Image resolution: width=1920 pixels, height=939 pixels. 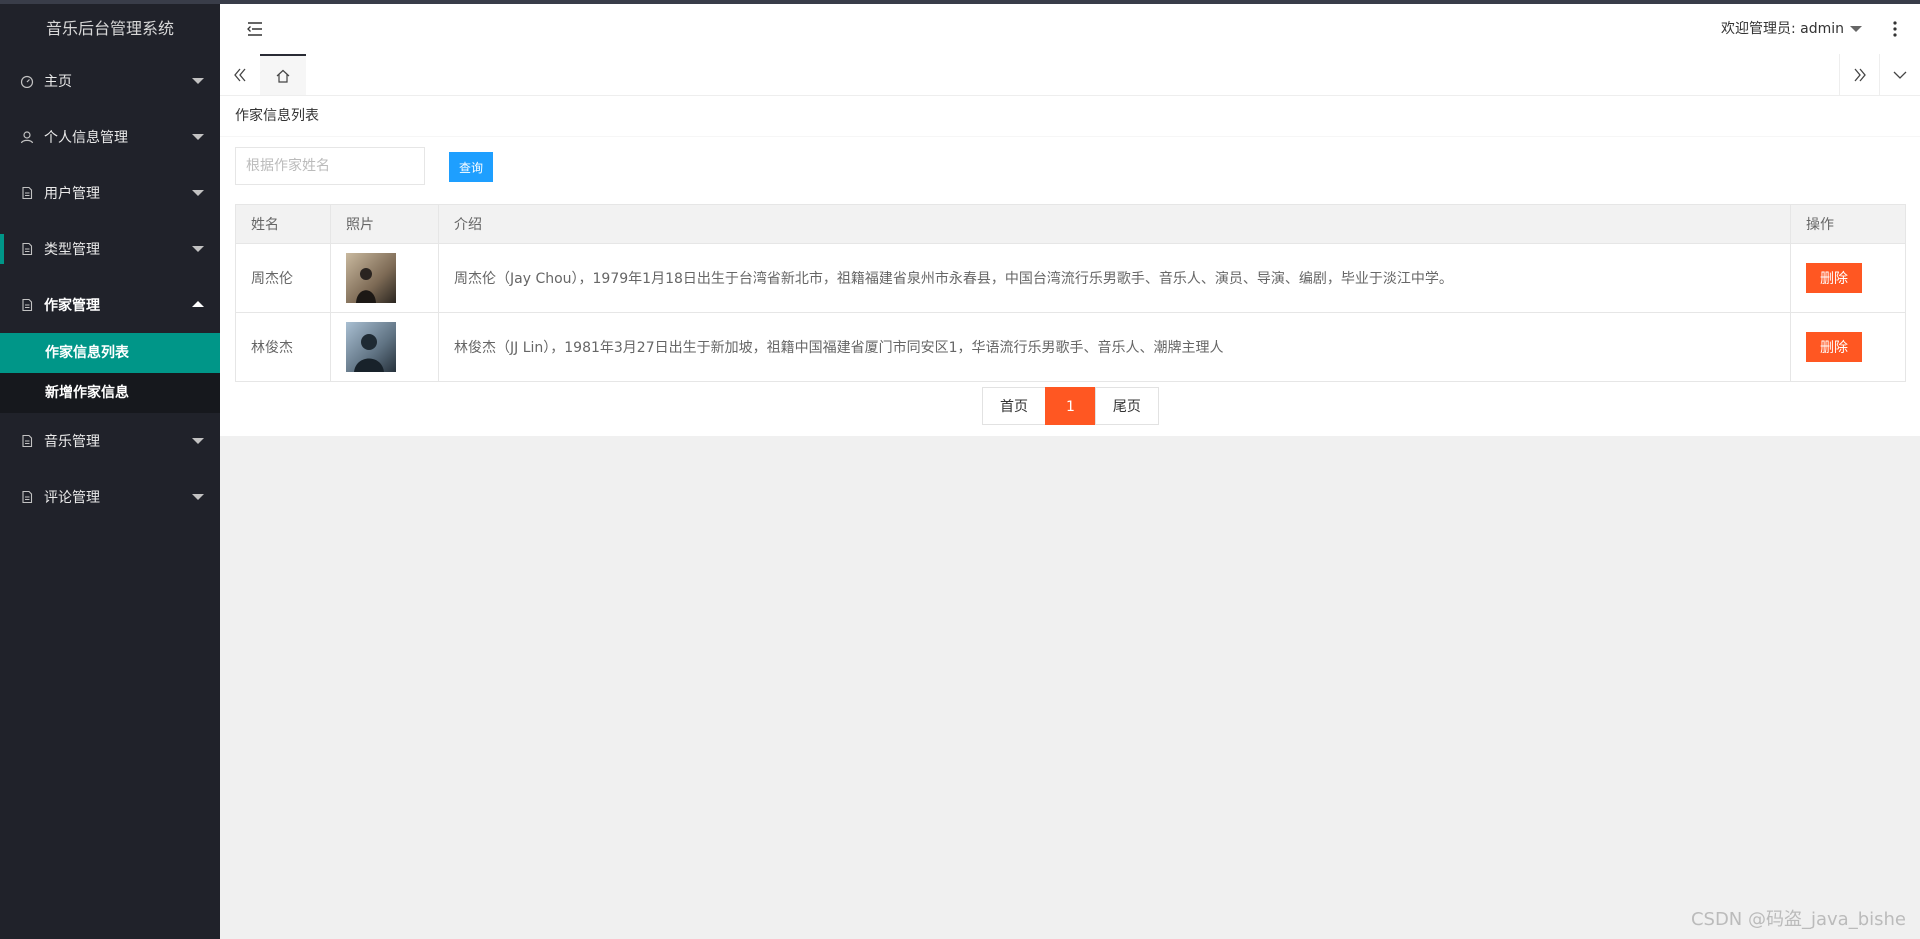 What do you see at coordinates (1014, 406) in the screenshot?
I see `first-page-button: 首页` at bounding box center [1014, 406].